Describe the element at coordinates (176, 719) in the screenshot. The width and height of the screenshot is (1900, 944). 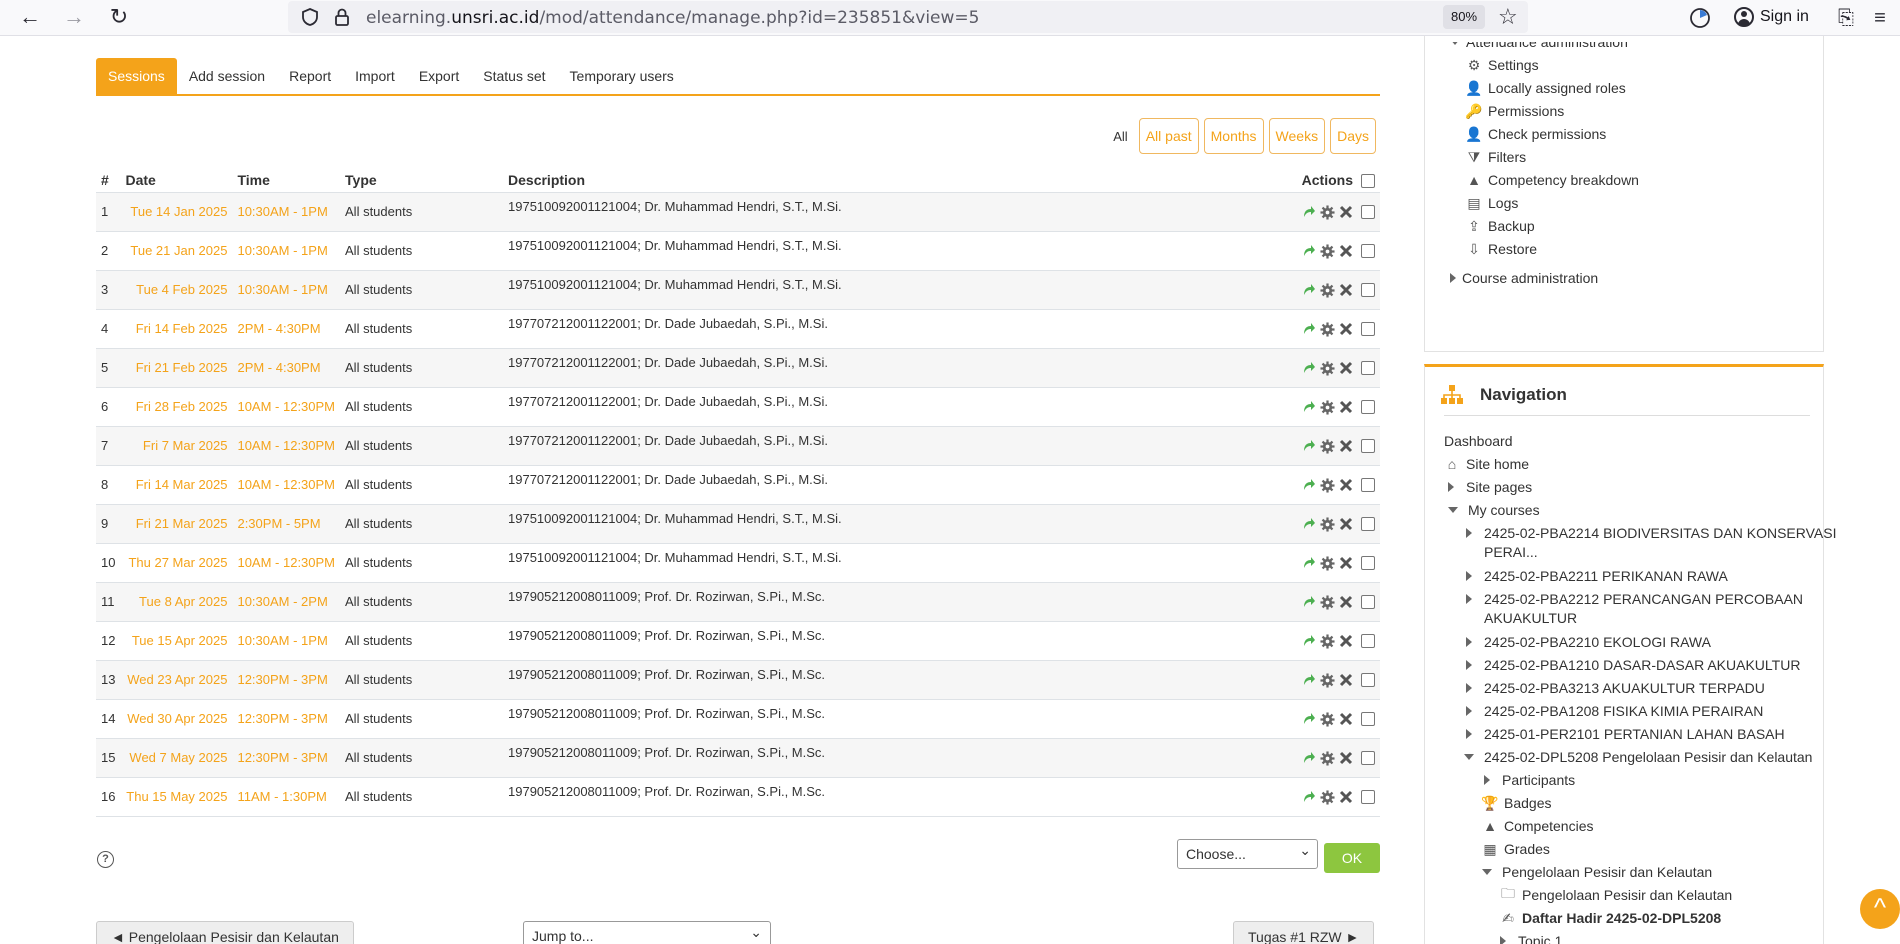
I see `session-date-link: Wed 30 Apr 2025` at that location.